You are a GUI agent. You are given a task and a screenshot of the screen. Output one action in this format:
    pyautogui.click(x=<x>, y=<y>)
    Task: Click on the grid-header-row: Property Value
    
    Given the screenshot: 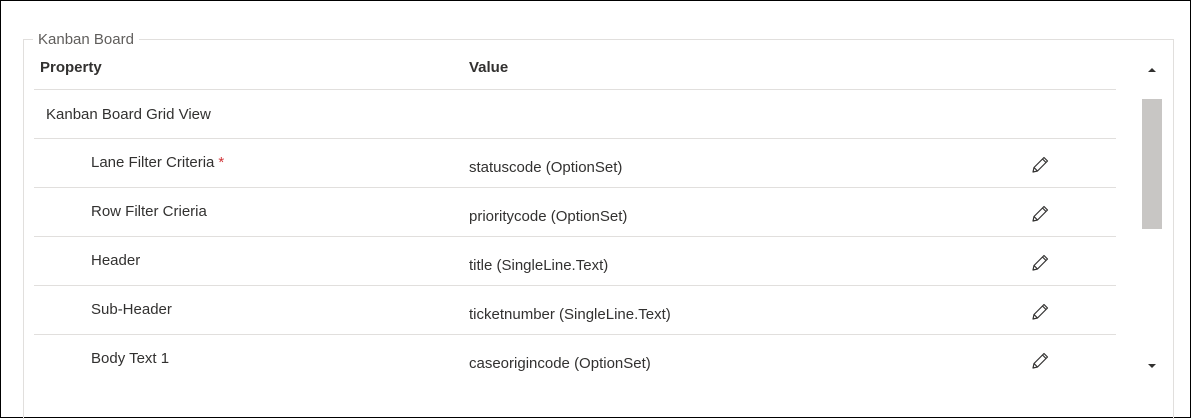 What is the action you would take?
    pyautogui.click(x=575, y=71)
    